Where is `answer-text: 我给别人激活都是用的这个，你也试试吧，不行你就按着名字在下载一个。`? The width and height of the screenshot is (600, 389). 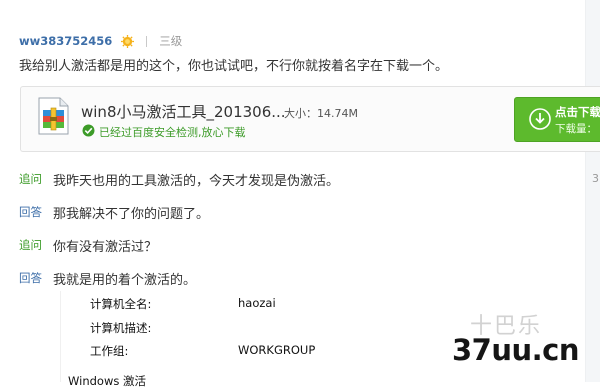 answer-text: 我给别人激活都是用的这个，你也试试吧，不行你就按着名字在下载一个。 is located at coordinates (234, 66).